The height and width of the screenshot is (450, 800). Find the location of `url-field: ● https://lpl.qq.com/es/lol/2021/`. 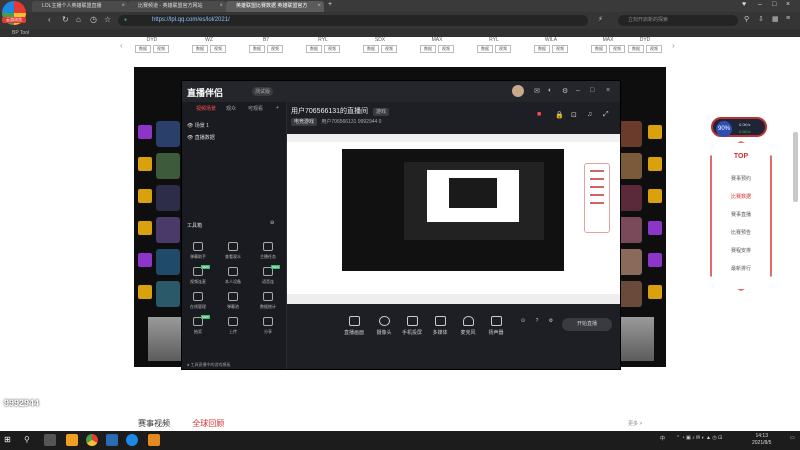

url-field: ● https://lpl.qq.com/es/lol/2021/ is located at coordinates (353, 20).